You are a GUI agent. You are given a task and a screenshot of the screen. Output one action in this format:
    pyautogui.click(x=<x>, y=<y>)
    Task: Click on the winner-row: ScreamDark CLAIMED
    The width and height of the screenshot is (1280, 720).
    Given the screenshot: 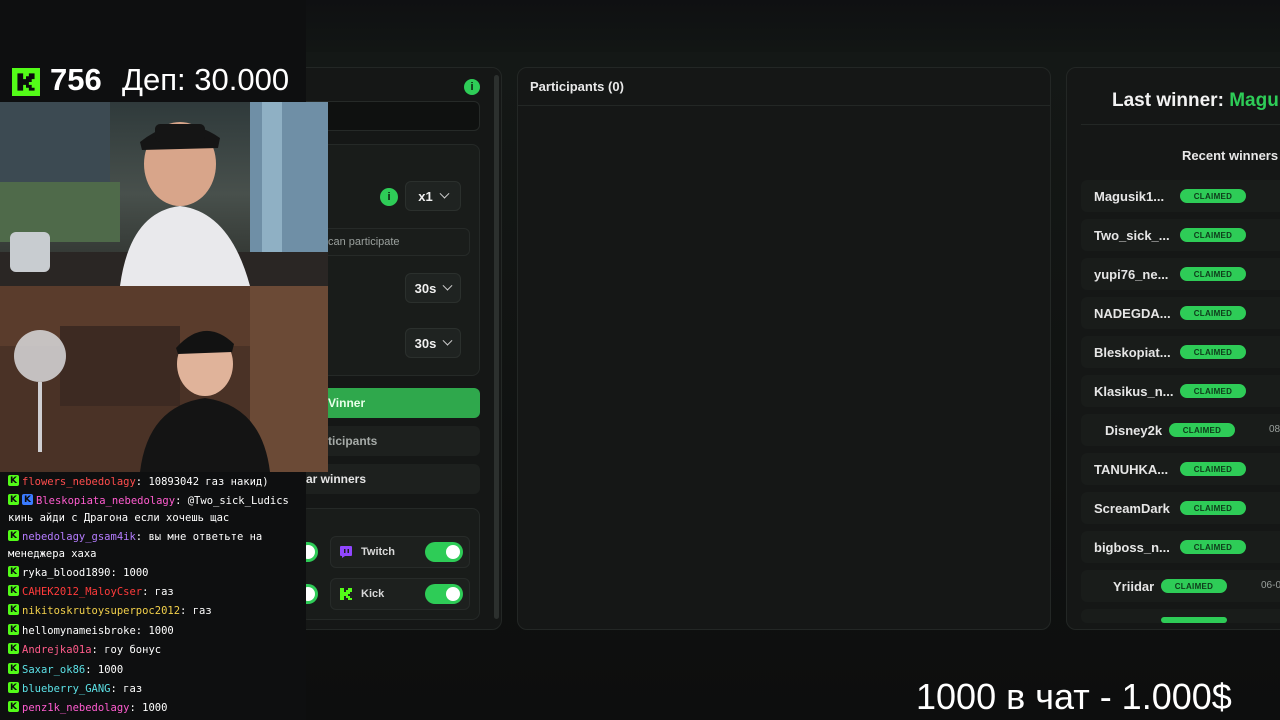 What is the action you would take?
    pyautogui.click(x=1180, y=508)
    